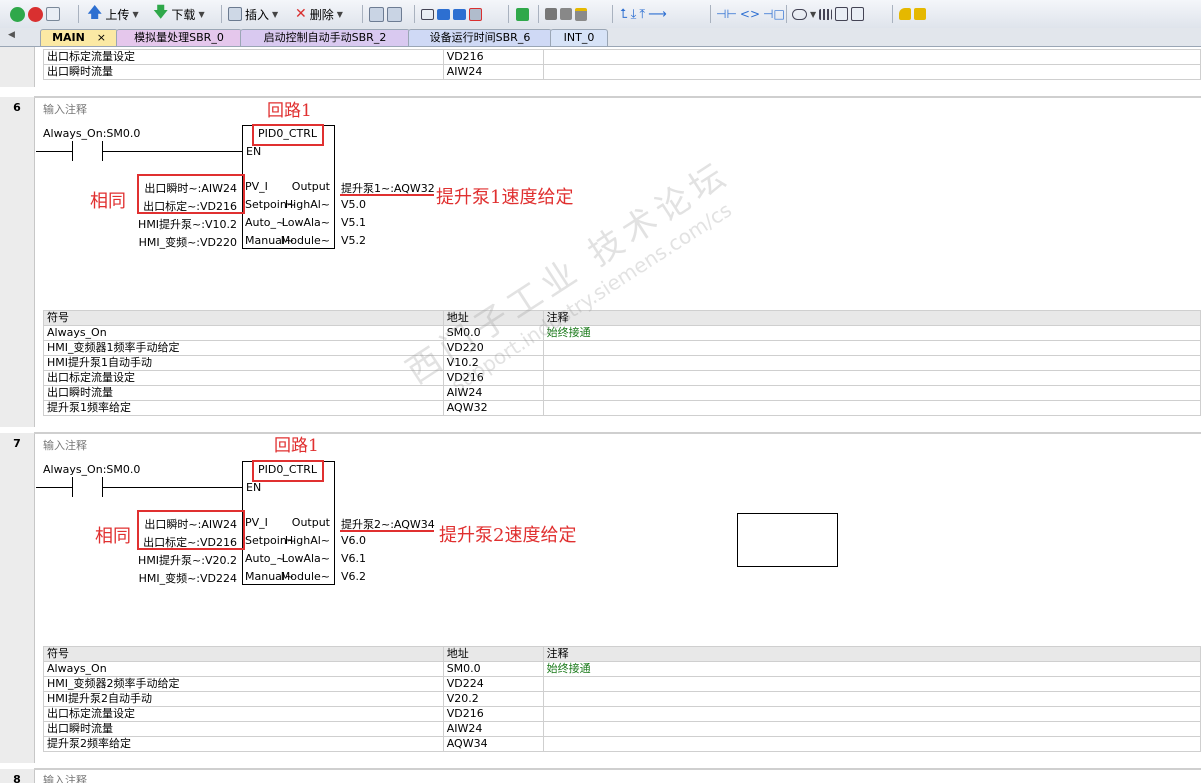 The height and width of the screenshot is (783, 1201). Describe the element at coordinates (551, 14) in the screenshot. I see `lock-icon` at that location.